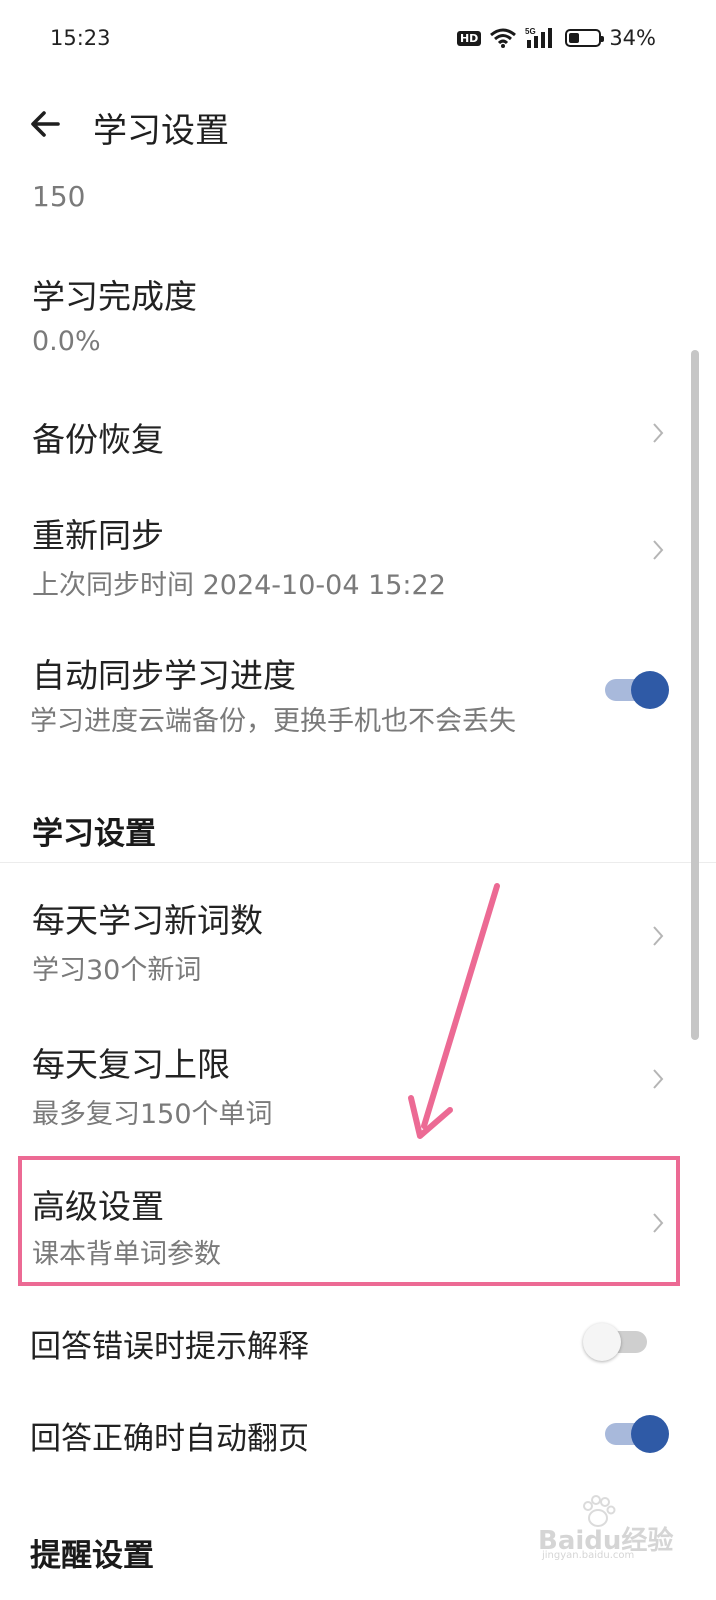 Image resolution: width=716 pixels, height=1600 pixels. Describe the element at coordinates (635, 690) in the screenshot. I see `auto-sync-toggle` at that location.